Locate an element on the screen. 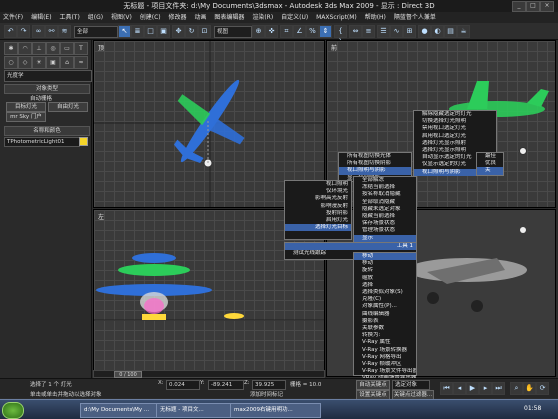 The width and height of the screenshot is (558, 419). quad-item: 管理场景状态 is located at coordinates (385, 230).